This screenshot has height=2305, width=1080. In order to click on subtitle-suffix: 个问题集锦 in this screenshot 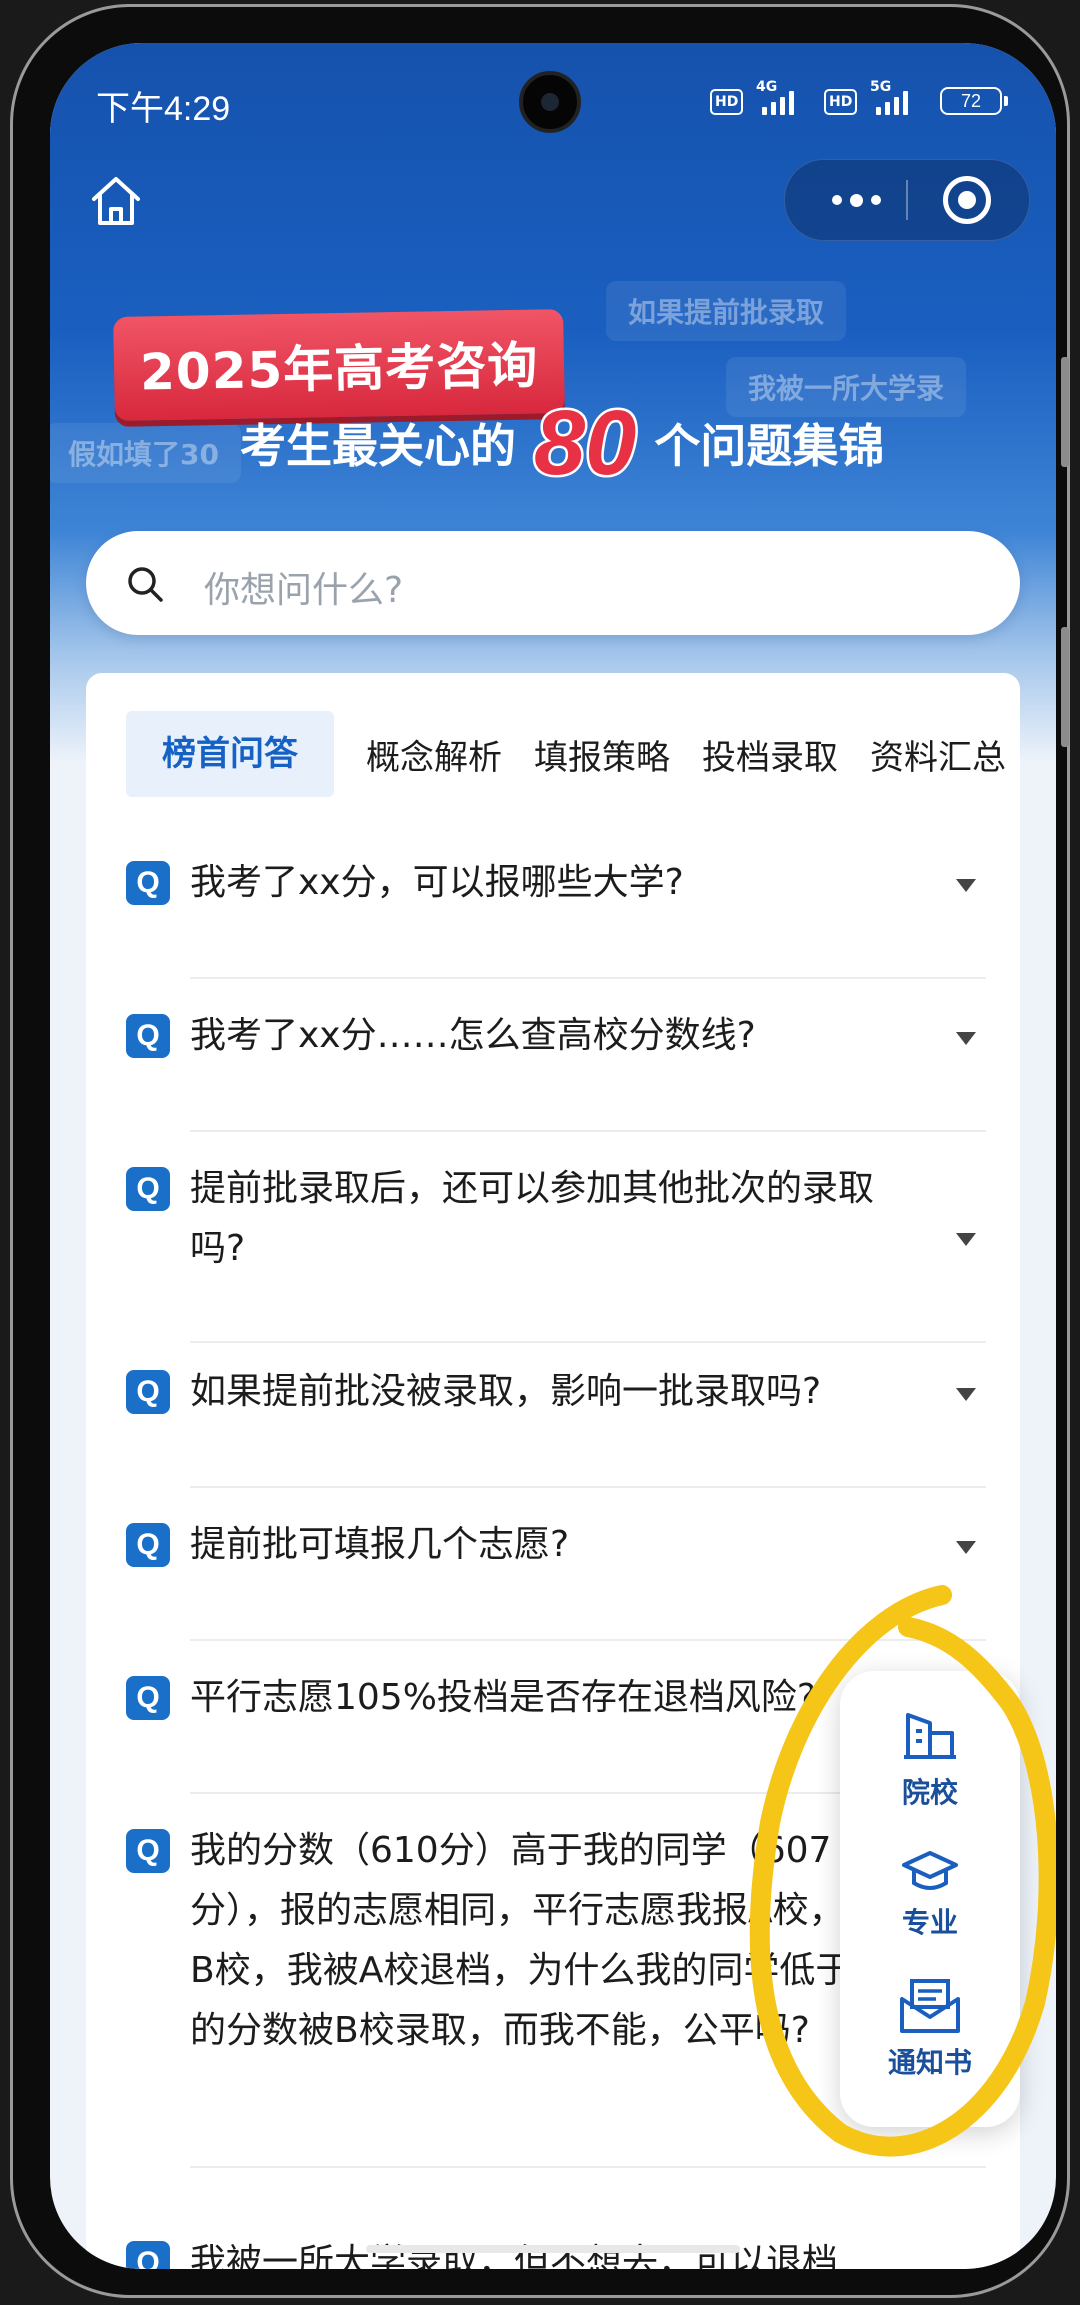, I will do `click(769, 446)`.